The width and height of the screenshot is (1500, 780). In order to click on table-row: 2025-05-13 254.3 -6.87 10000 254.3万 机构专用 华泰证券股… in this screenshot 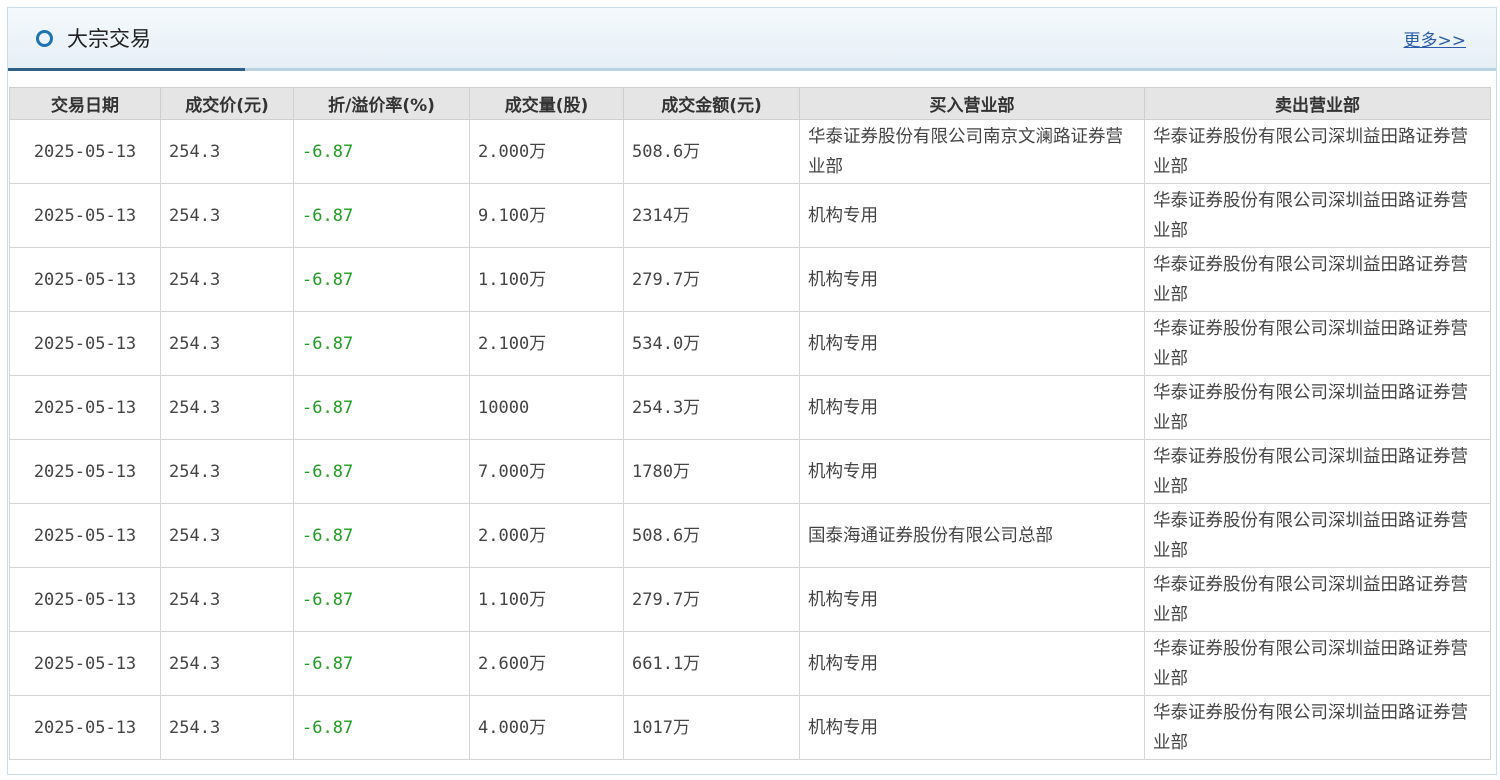, I will do `click(750, 407)`.